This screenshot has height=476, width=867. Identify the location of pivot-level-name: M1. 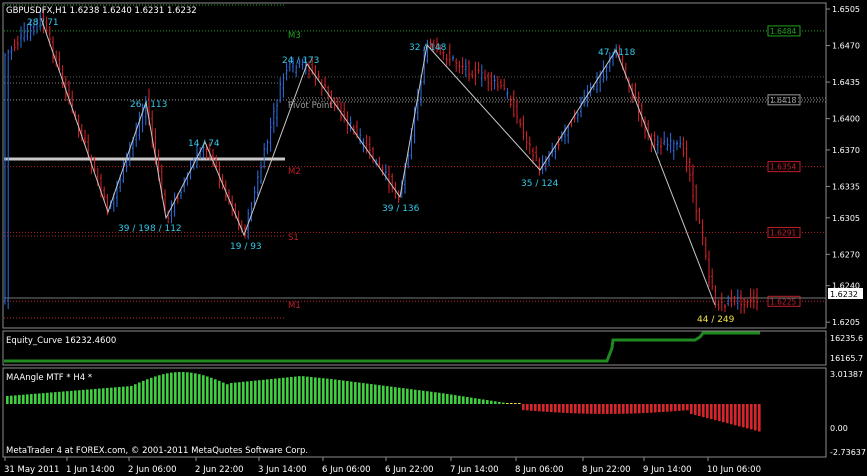
(294, 306).